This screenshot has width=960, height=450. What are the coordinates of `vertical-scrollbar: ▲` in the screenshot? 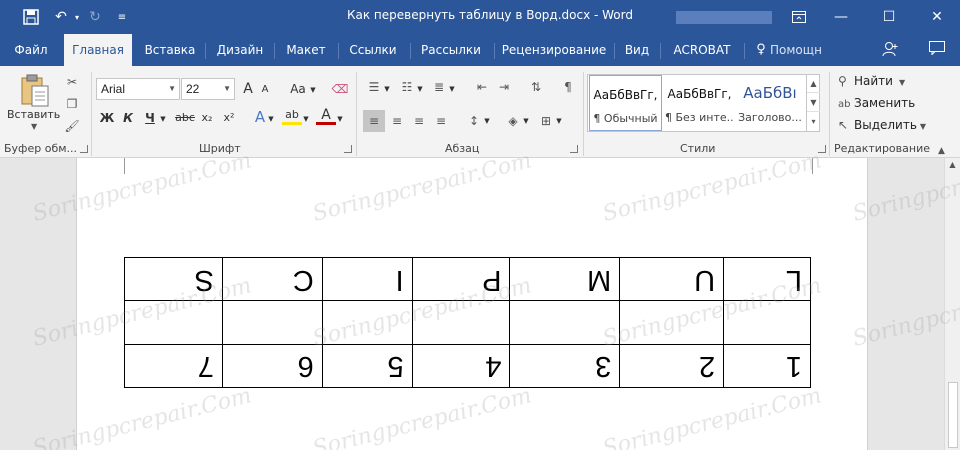 It's located at (952, 304).